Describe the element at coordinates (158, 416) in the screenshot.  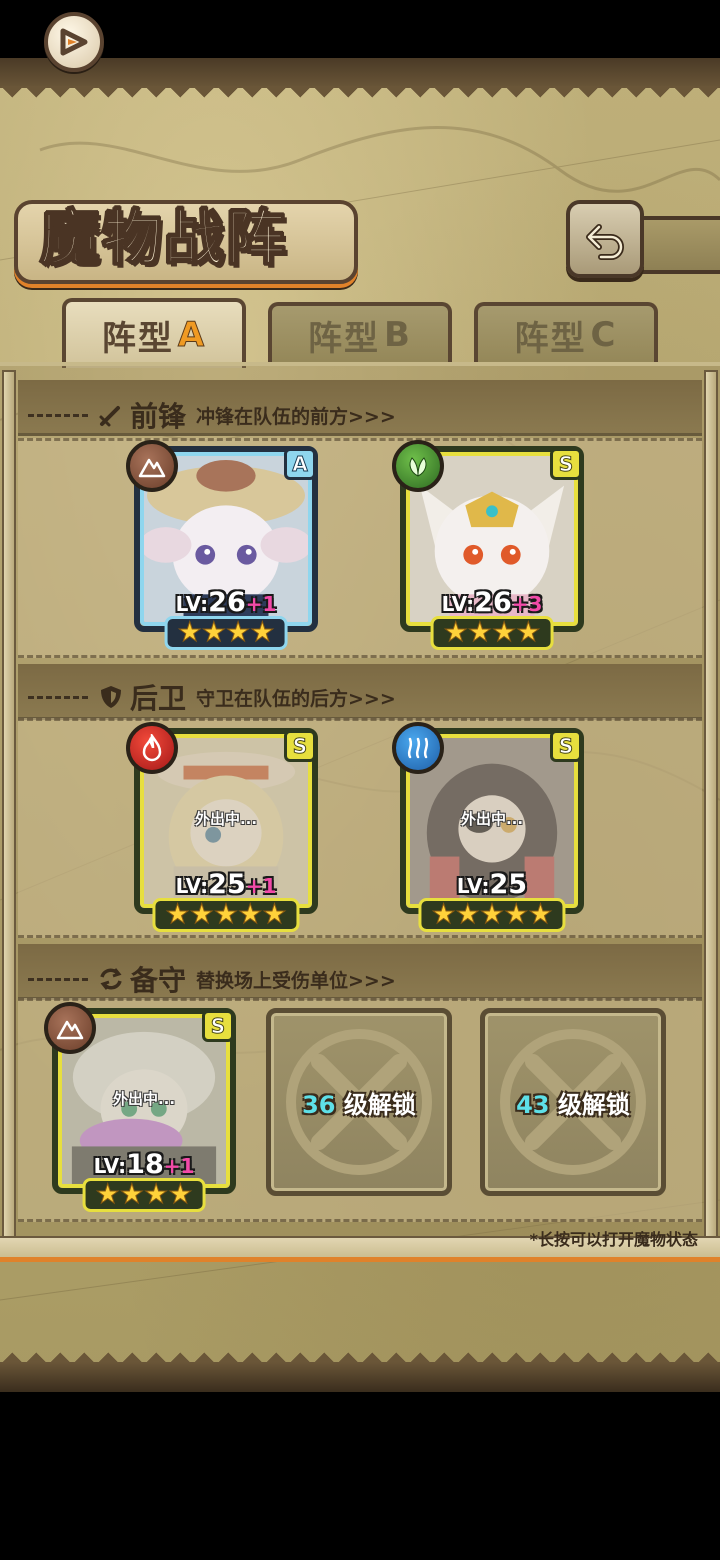
I see `front-section-title: 前锋` at that location.